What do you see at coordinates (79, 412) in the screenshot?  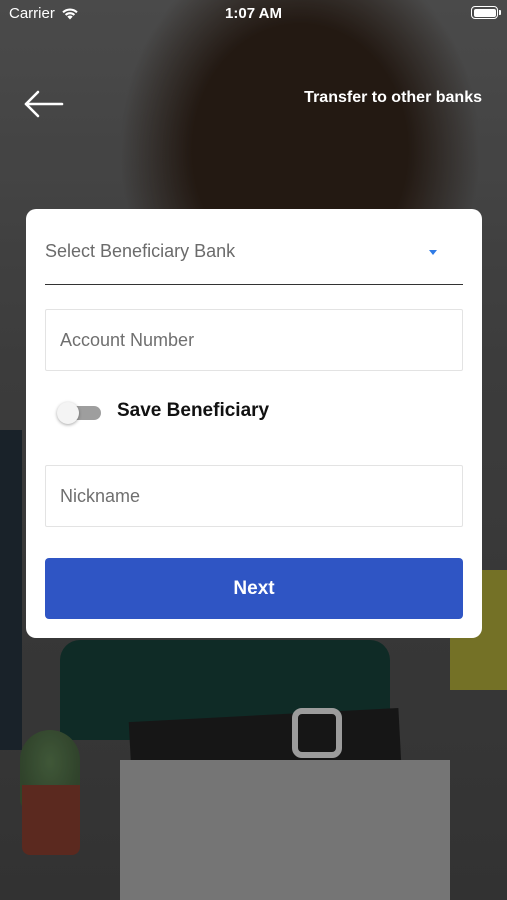 I see `save-beneficiary-toggle` at bounding box center [79, 412].